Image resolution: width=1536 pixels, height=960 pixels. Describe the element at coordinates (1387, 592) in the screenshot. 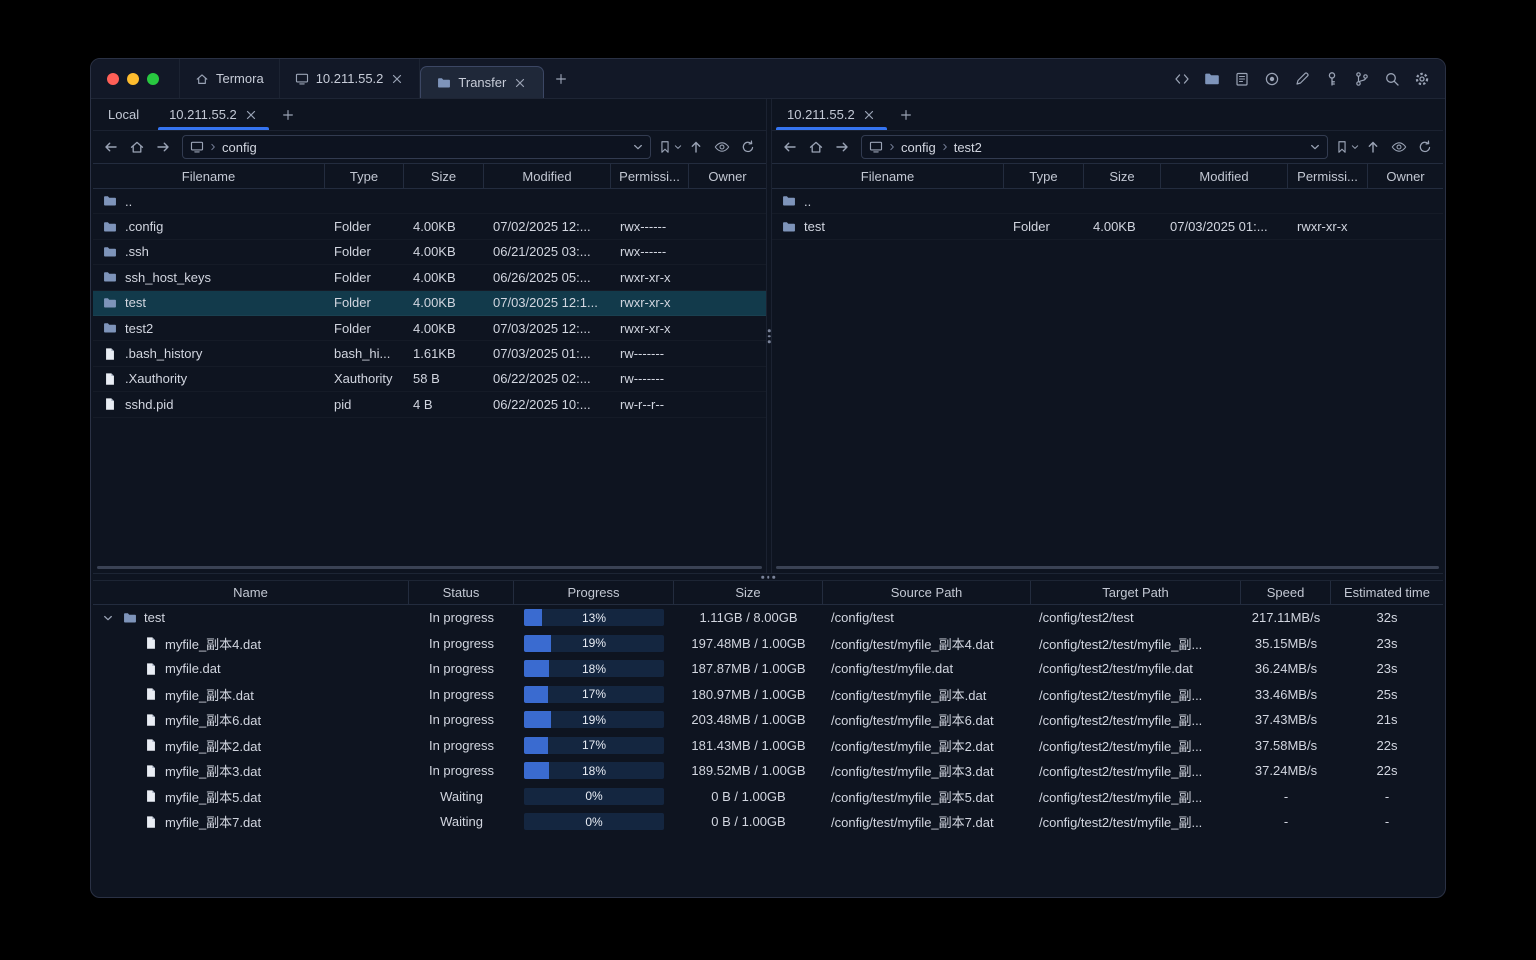

I see `column-header-estimated-time: Estimated time` at that location.